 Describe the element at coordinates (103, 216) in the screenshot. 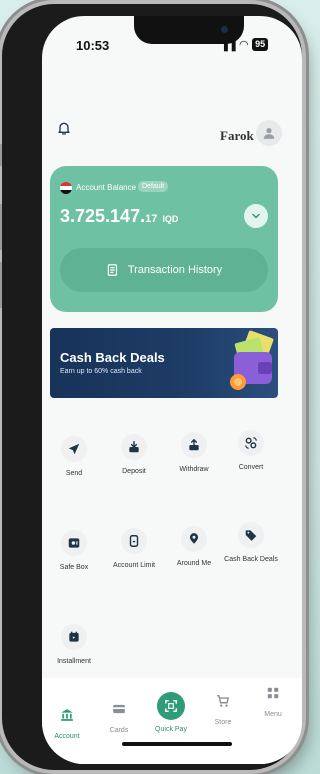

I see `balance-amount-integer: 3.725.147.` at that location.